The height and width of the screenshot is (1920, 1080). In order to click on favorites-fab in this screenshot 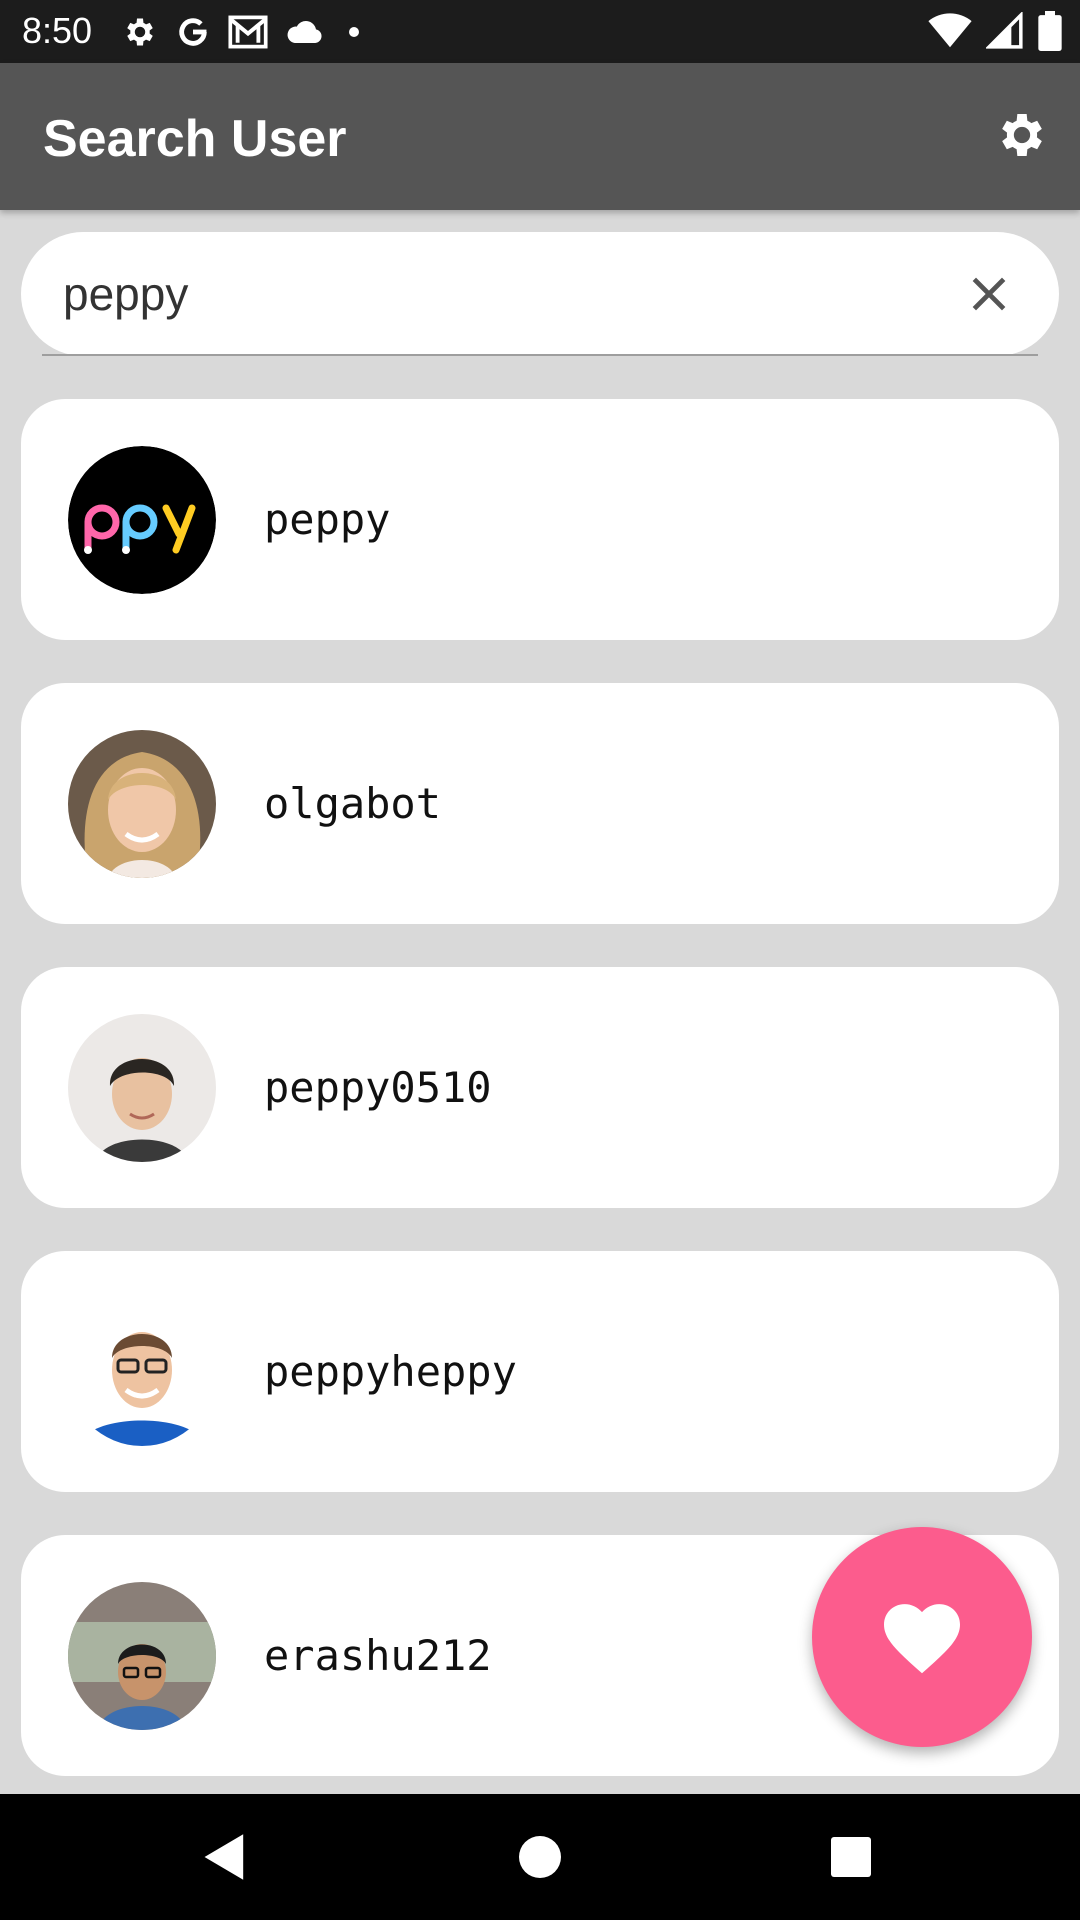, I will do `click(922, 1637)`.